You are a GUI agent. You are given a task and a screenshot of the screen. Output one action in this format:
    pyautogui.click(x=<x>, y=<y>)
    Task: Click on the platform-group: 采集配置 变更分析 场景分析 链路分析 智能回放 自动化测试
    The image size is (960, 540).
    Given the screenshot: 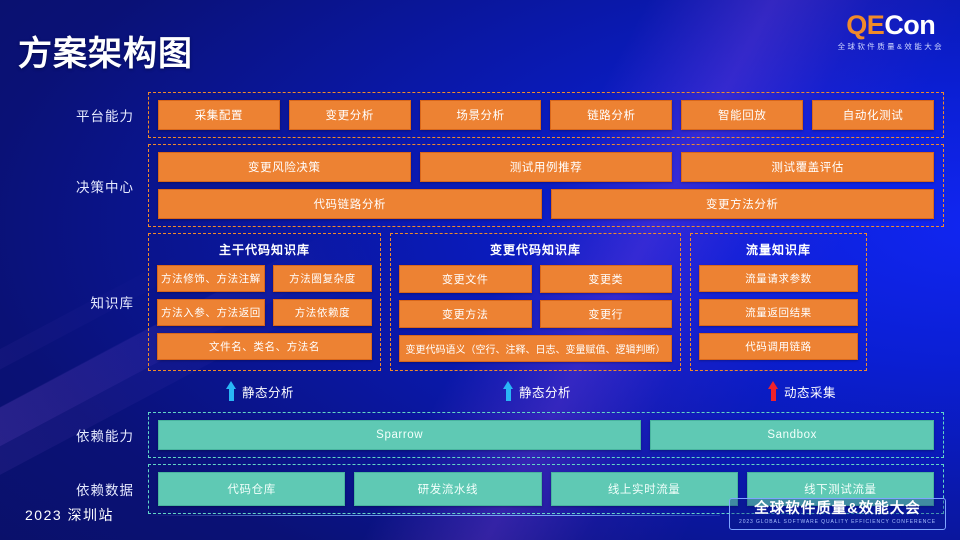 What is the action you would take?
    pyautogui.click(x=546, y=115)
    